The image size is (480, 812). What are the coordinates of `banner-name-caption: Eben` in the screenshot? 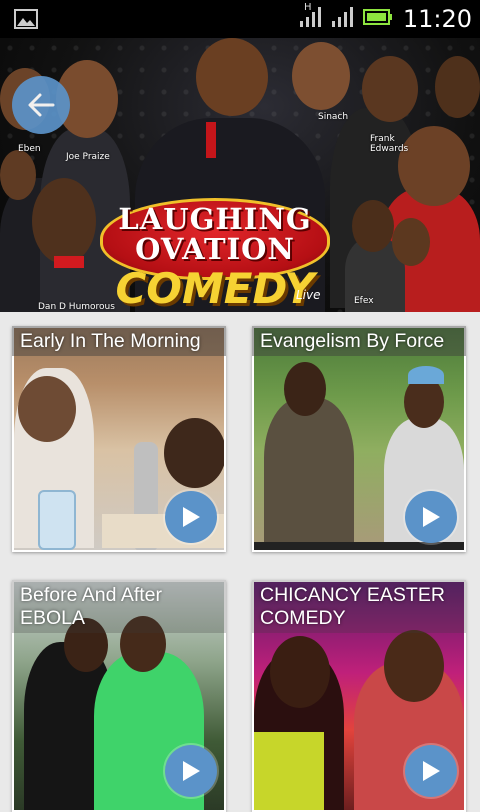 It's located at (29, 149).